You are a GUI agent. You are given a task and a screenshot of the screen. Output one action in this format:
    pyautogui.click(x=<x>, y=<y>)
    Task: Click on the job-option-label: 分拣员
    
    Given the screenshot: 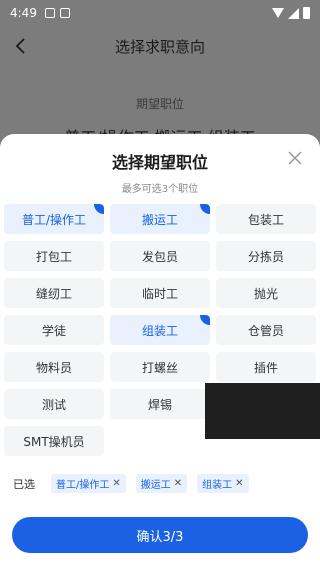 What is the action you would take?
    pyautogui.click(x=265, y=256)
    